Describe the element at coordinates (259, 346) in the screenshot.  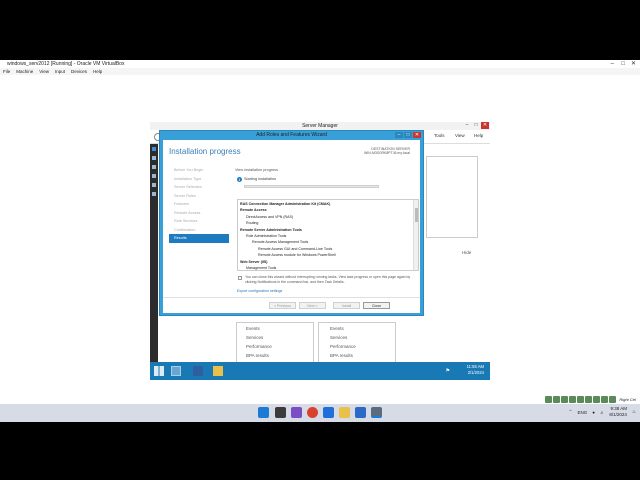
I see `tile1-performance-link: Performance` at that location.